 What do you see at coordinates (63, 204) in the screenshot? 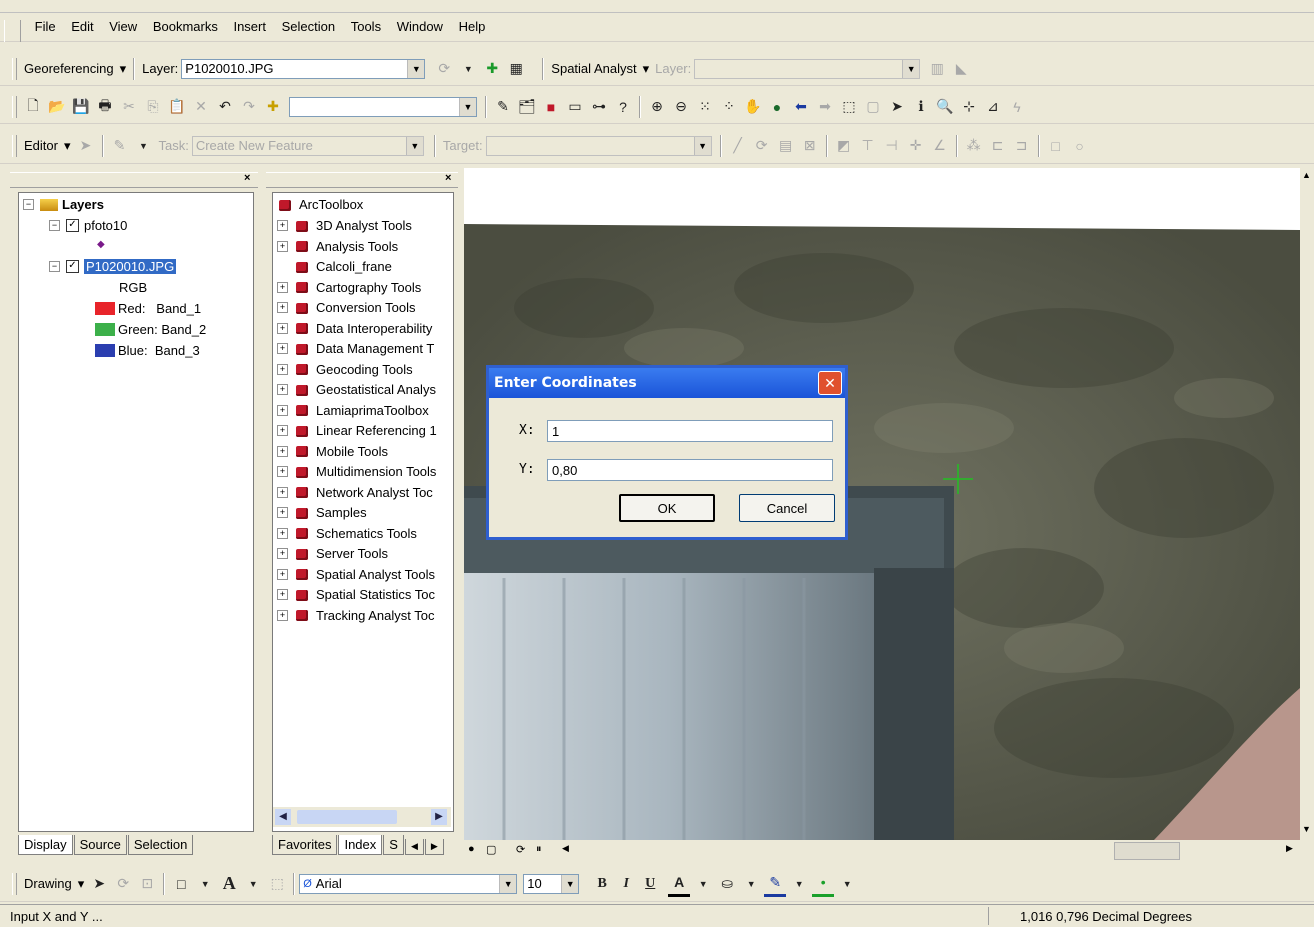
I see `toc-root: − Layers` at bounding box center [63, 204].